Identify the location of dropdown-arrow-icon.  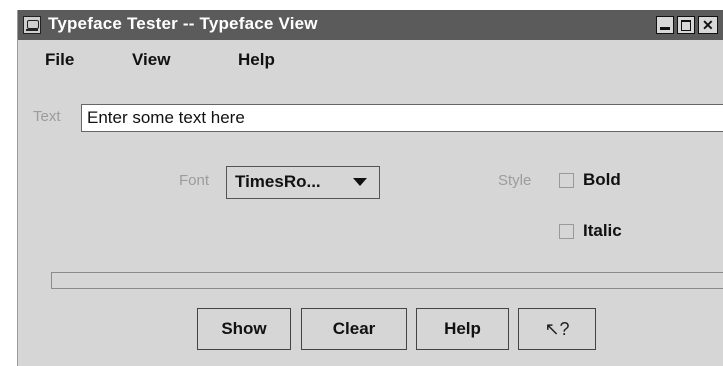
(360, 182).